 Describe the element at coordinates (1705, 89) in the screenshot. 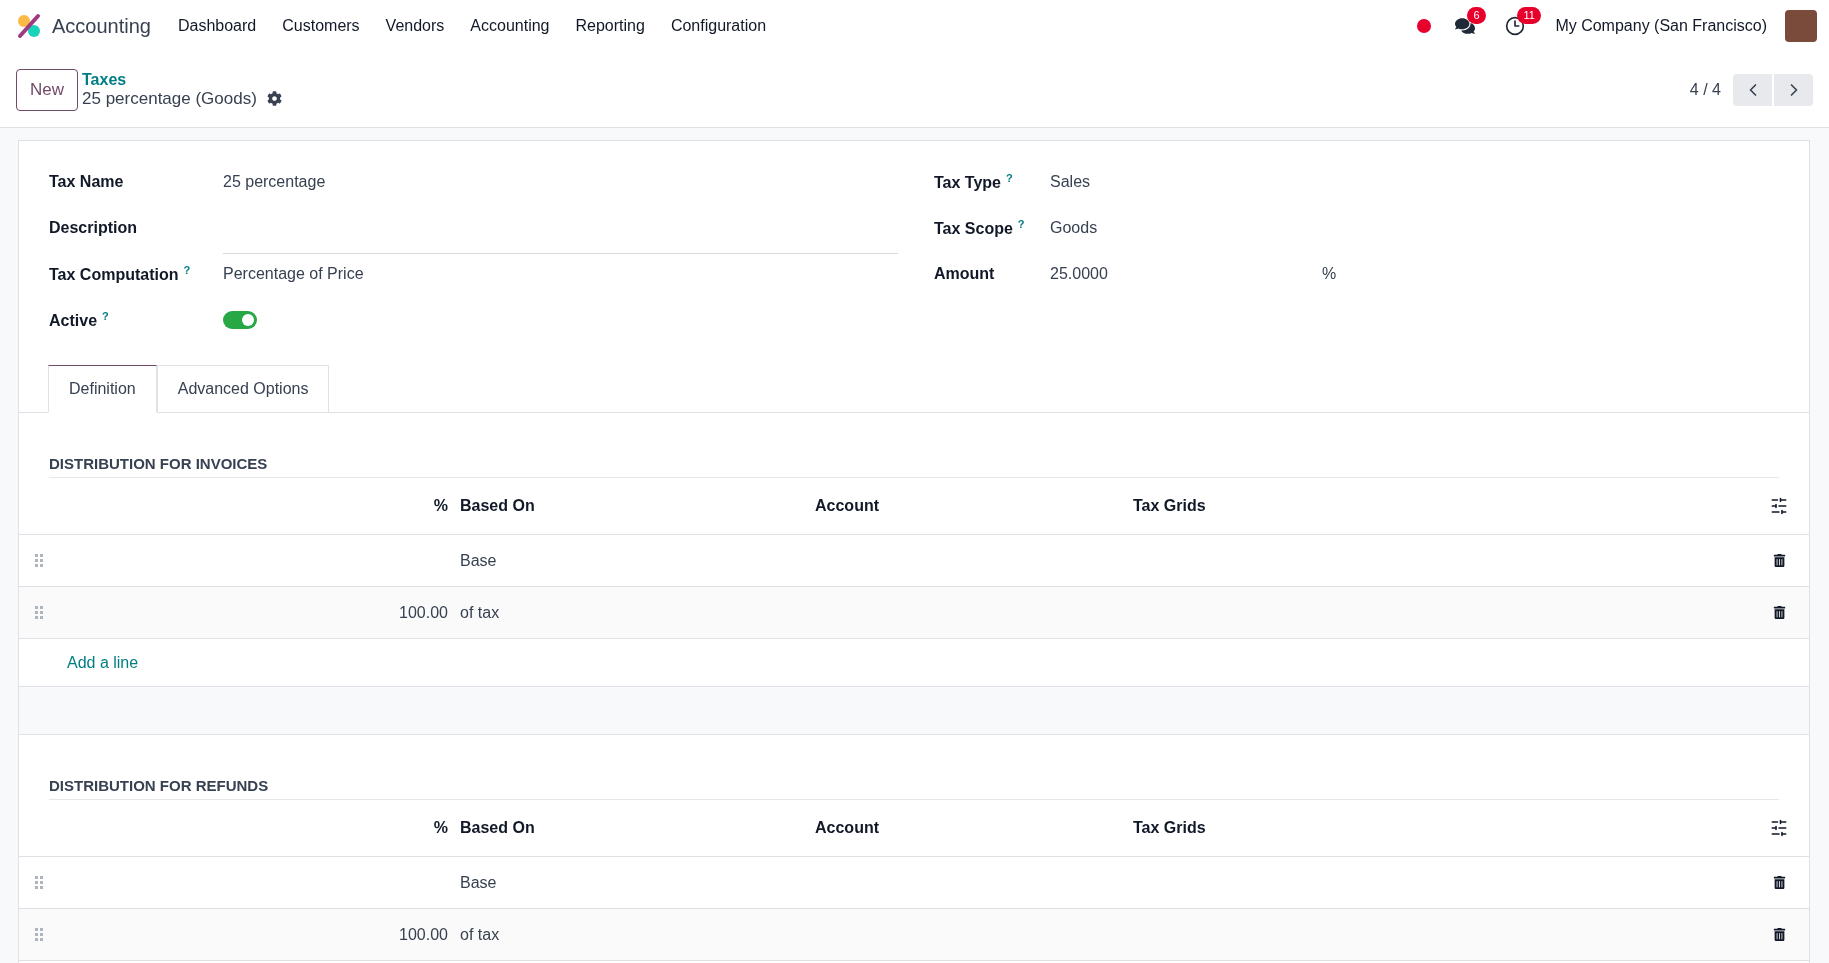

I see `pager-counter: 4 / 4` at that location.